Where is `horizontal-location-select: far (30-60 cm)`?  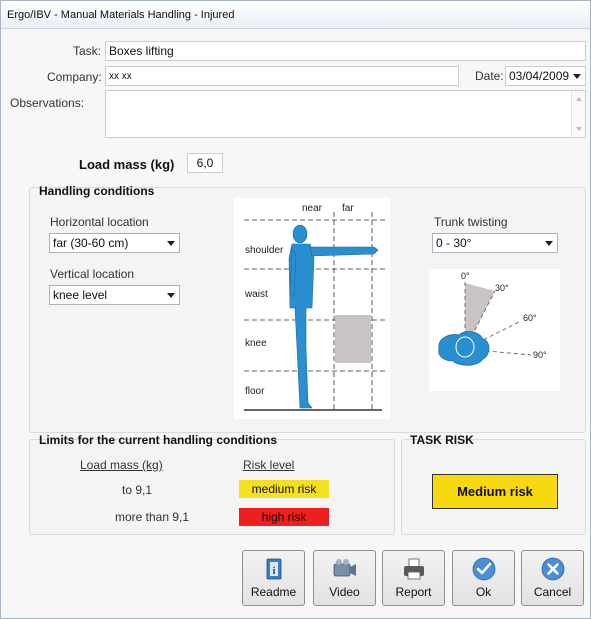 horizontal-location-select: far (30-60 cm) is located at coordinates (114, 243).